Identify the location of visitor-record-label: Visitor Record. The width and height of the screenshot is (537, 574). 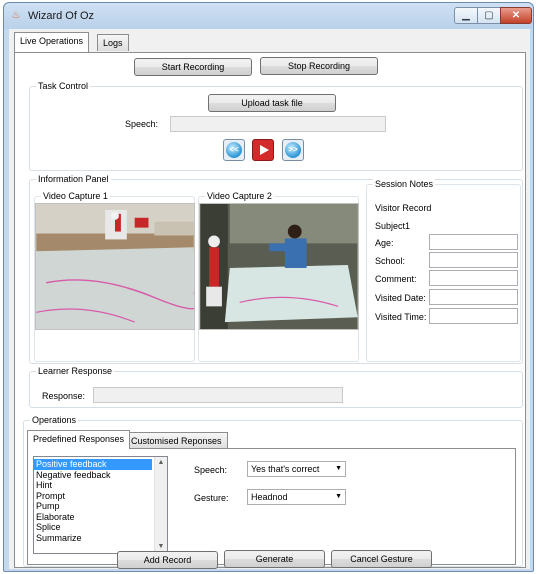
(403, 208).